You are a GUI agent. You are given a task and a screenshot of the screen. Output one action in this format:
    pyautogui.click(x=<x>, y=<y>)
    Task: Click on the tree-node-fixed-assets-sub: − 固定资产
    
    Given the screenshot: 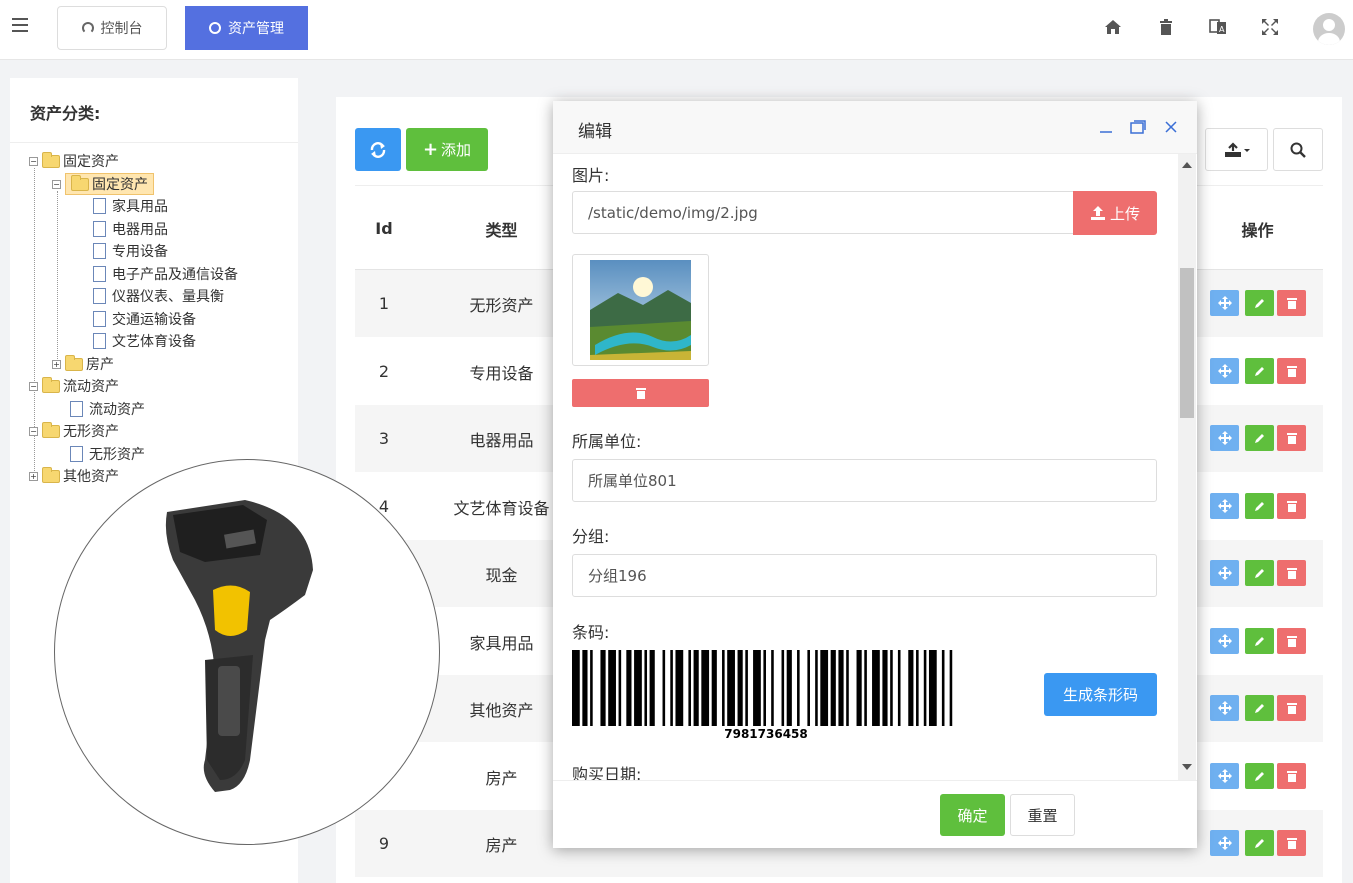 What is the action you would take?
    pyautogui.click(x=103, y=184)
    